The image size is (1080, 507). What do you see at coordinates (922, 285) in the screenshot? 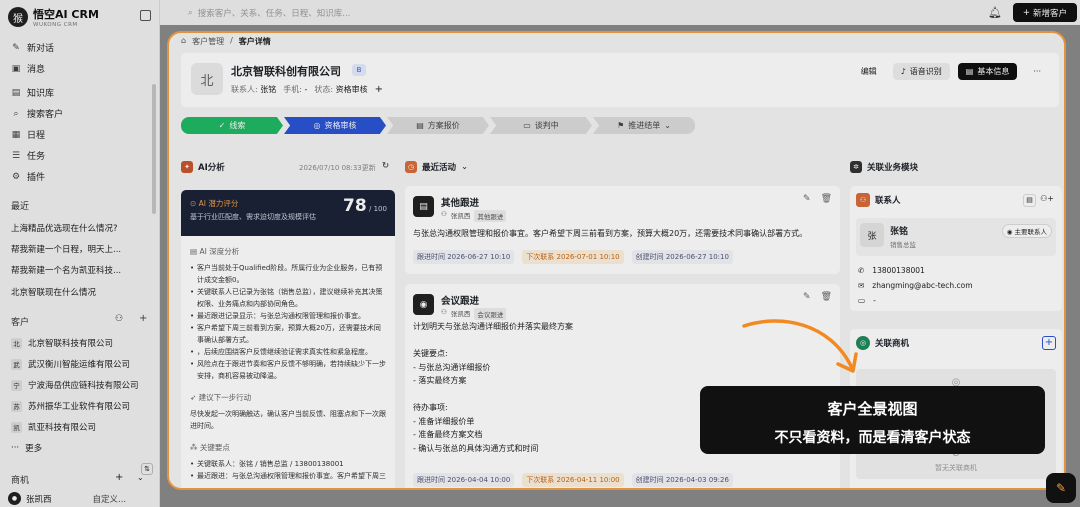
I see `contact-email: zhangming@abc-tech.com` at bounding box center [922, 285].